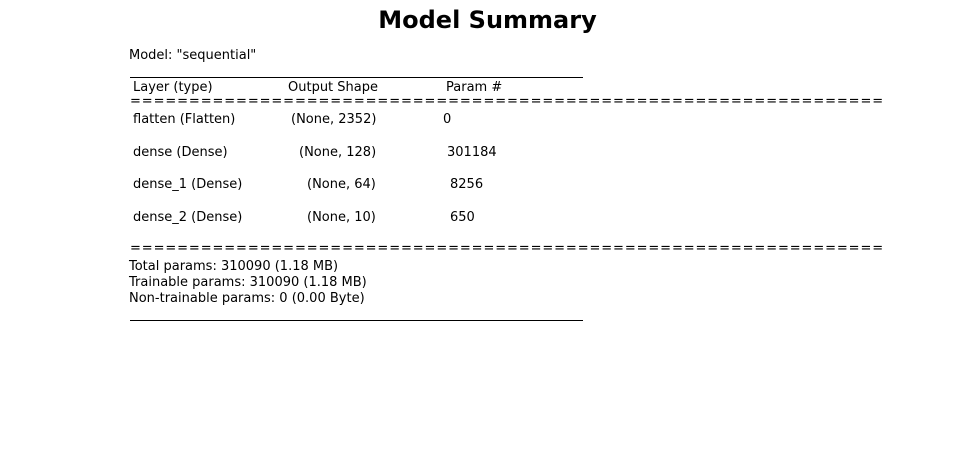  I want to click on bottom-rule, so click(356, 320).